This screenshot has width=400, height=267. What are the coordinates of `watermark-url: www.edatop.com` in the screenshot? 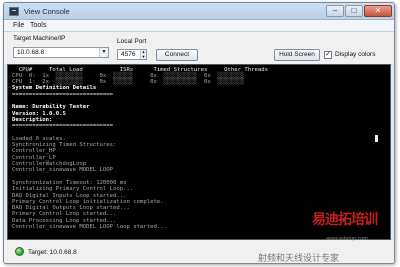 It's located at (347, 239).